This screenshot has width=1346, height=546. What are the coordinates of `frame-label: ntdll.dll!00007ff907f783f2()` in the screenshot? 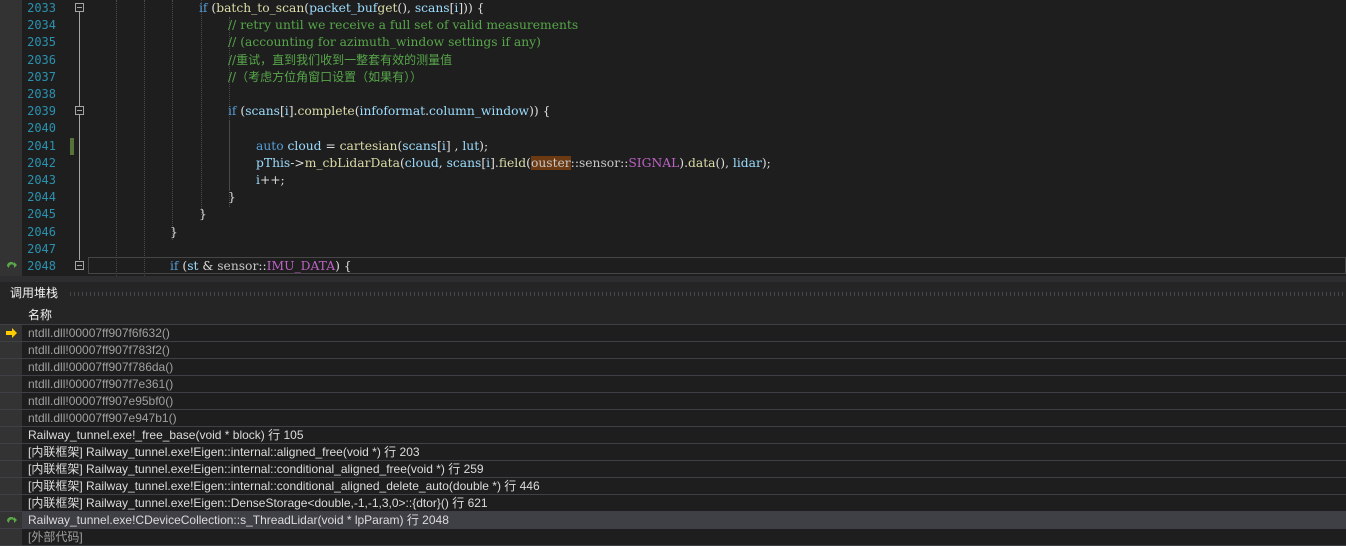 It's located at (99, 350).